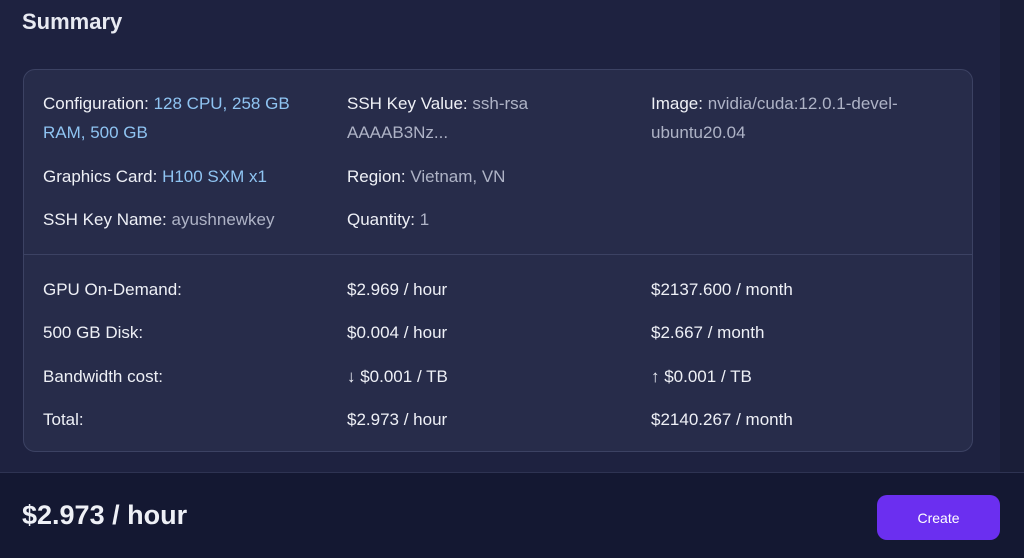 This screenshot has width=1024, height=558. I want to click on pricing-upload-bandwidth: ↑ $0.001 / TB, so click(701, 376).